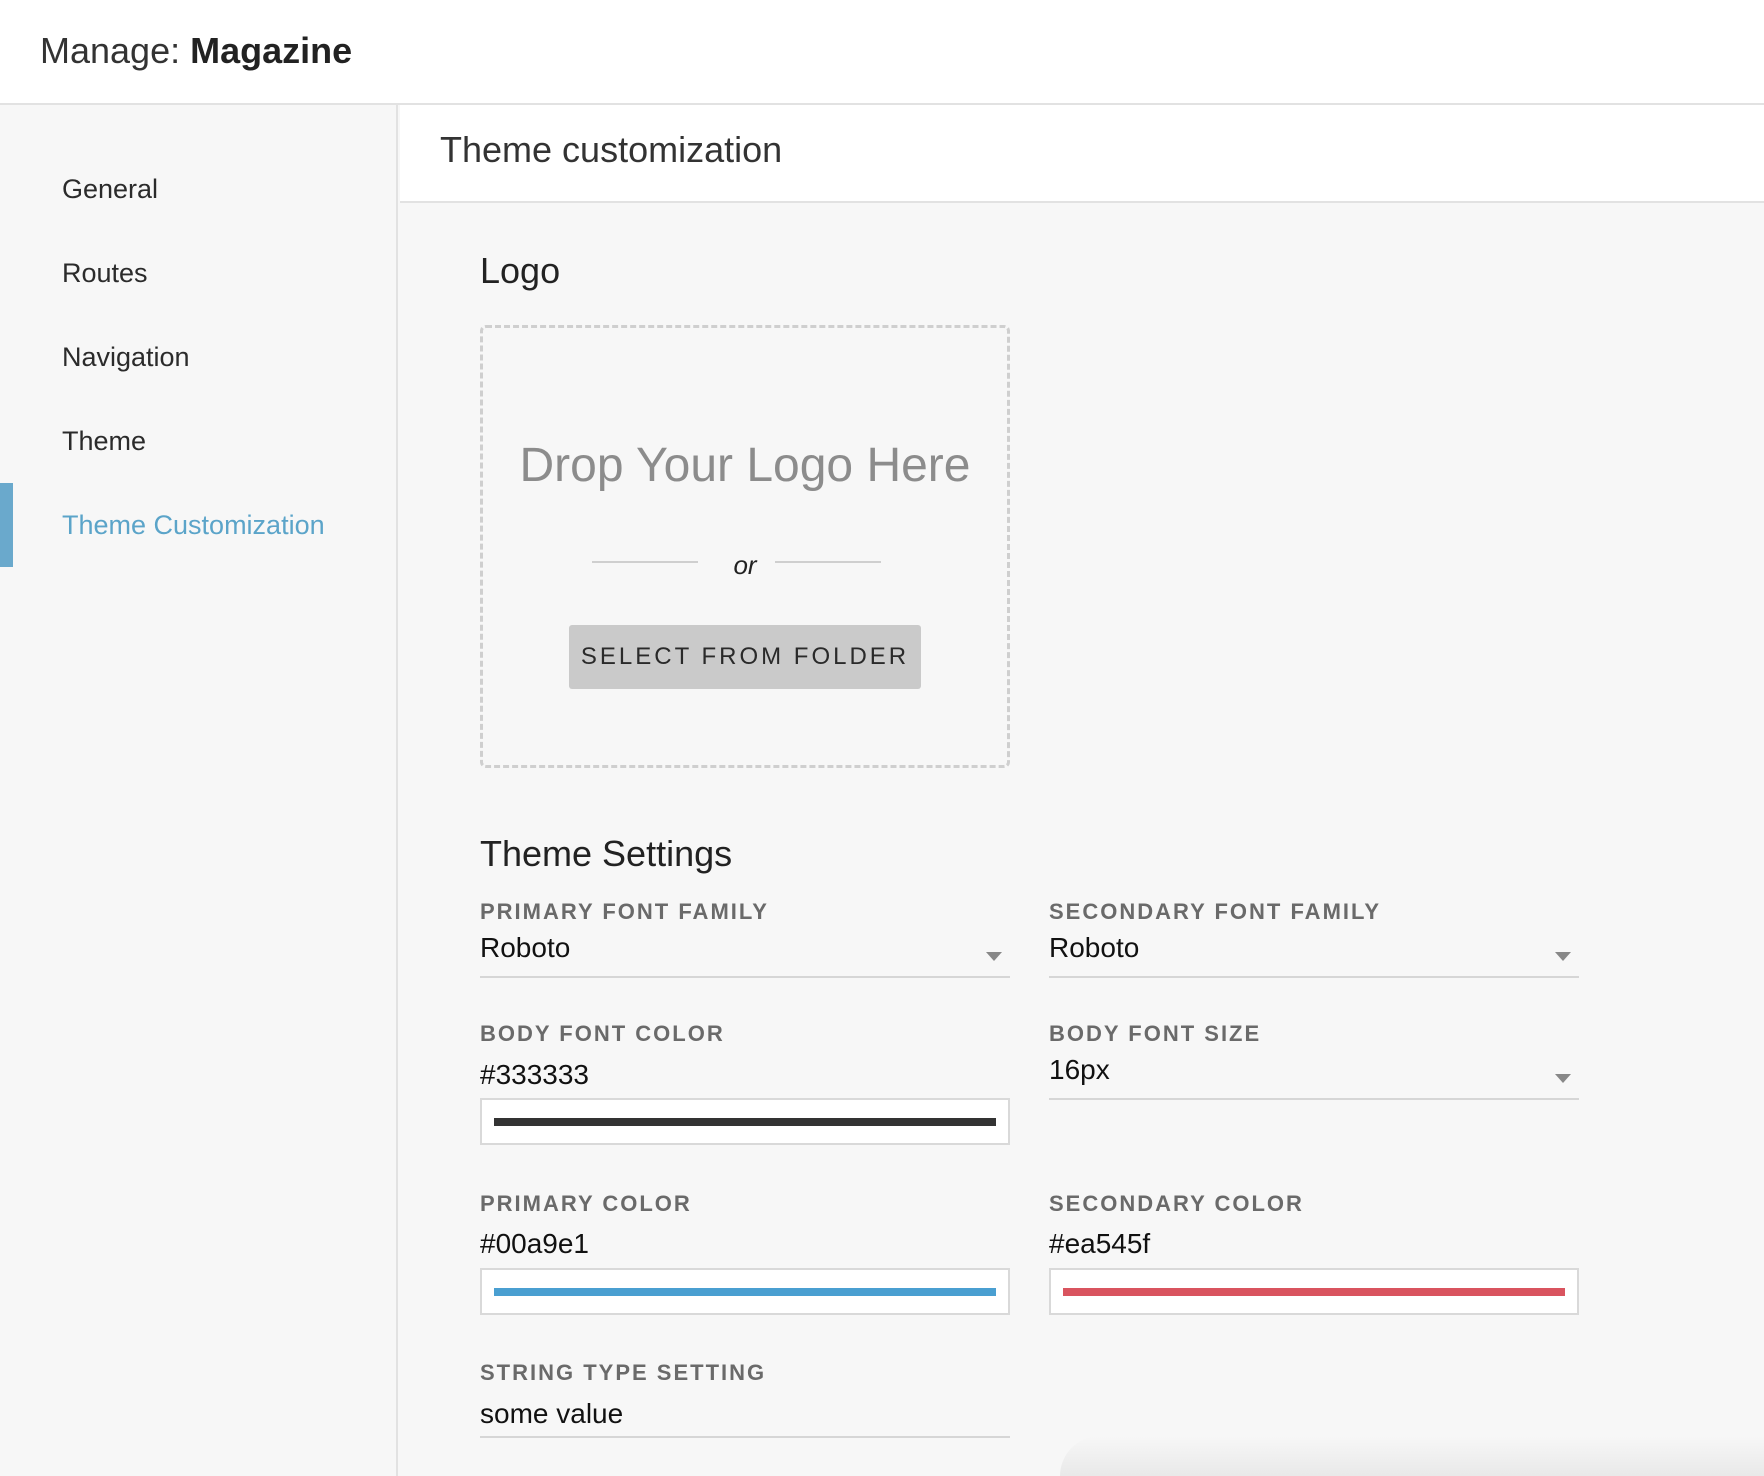 This screenshot has width=1764, height=1476. What do you see at coordinates (6, 525) in the screenshot?
I see `active-indicator` at bounding box center [6, 525].